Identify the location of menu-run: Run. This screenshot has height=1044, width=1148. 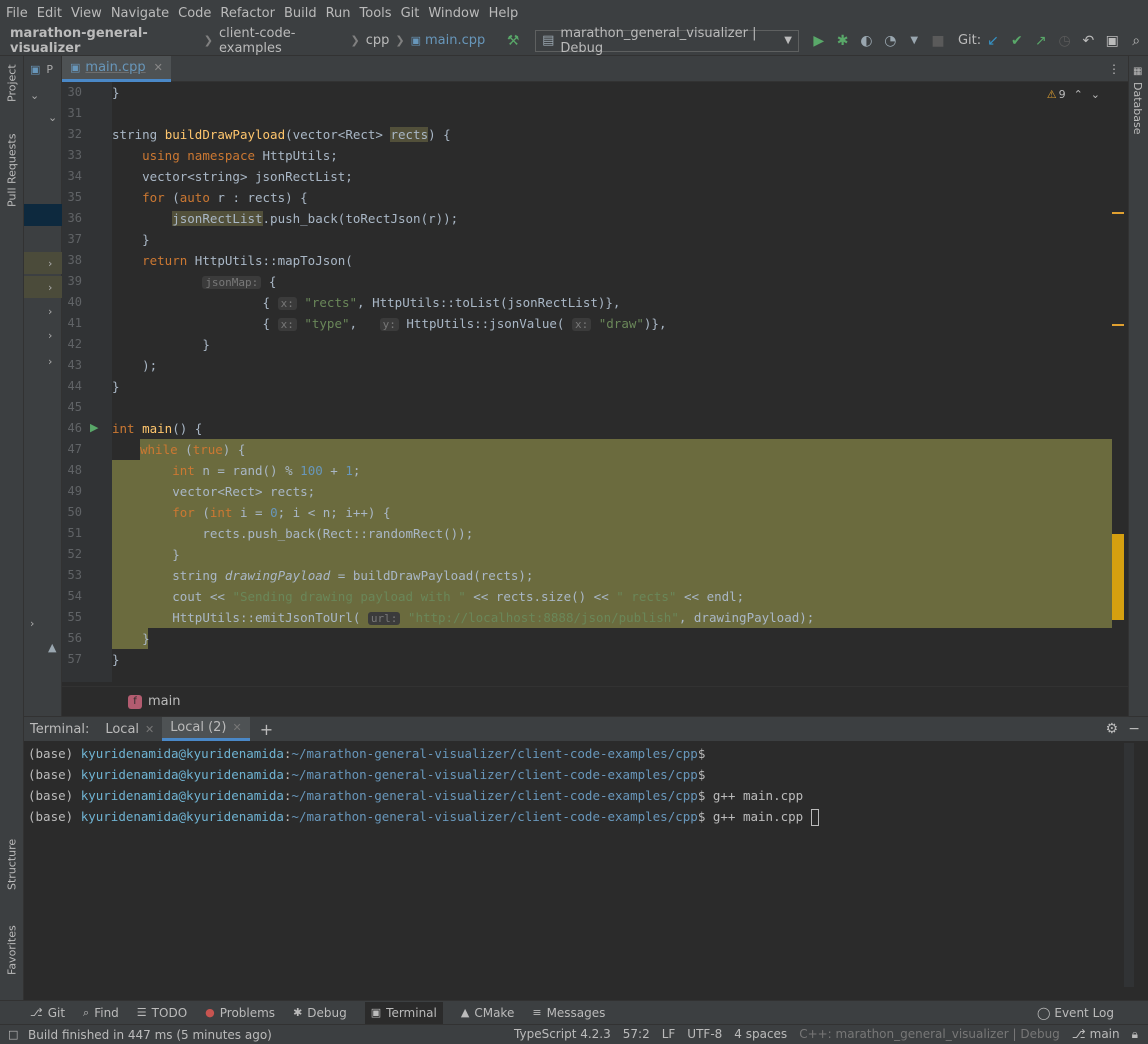
(341, 13).